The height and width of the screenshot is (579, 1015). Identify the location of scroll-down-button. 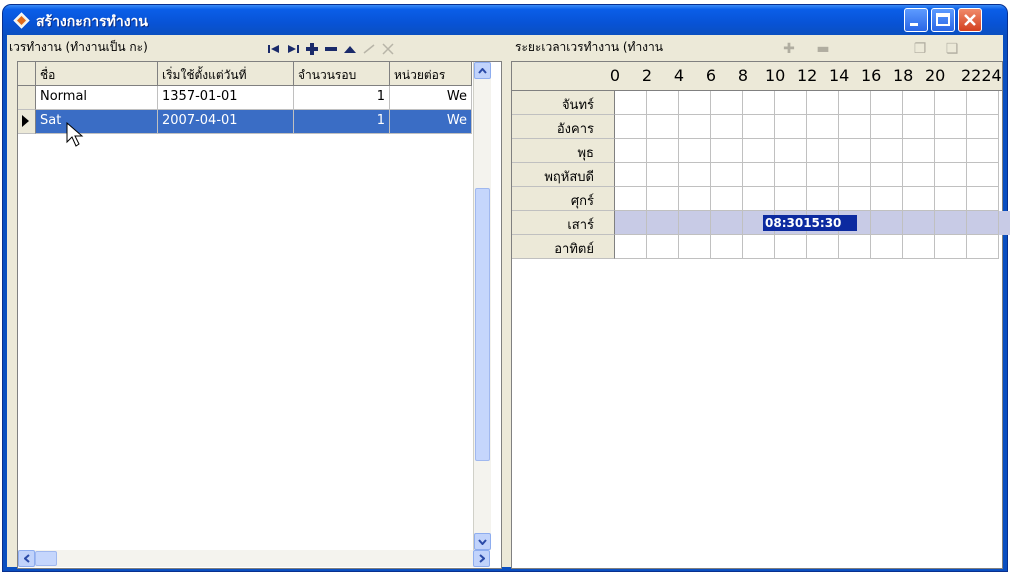
(482, 541).